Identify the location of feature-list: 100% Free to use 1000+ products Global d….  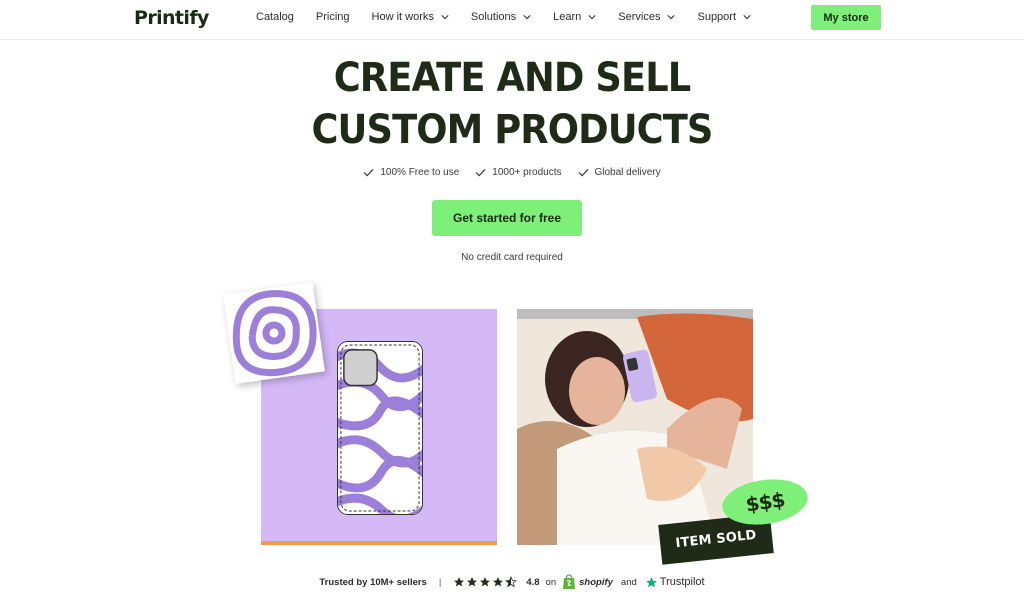
(512, 172).